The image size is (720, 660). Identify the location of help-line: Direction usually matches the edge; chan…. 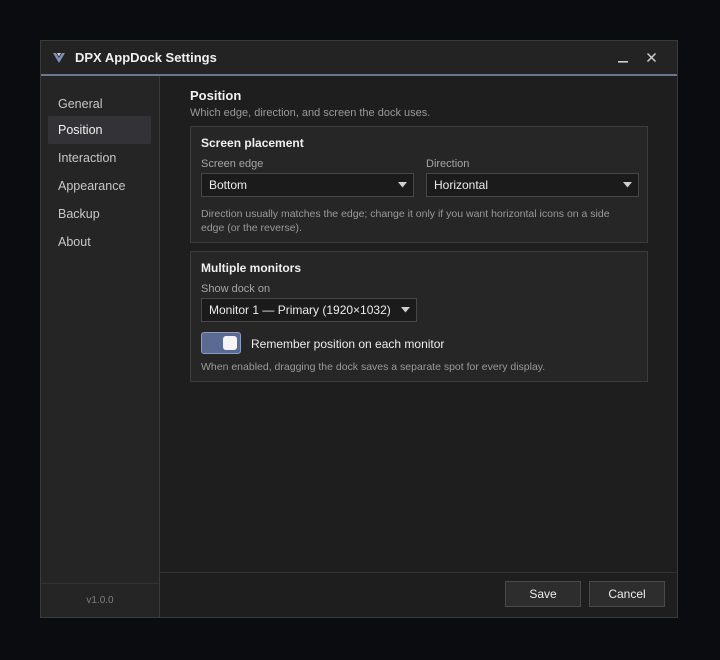
(405, 214).